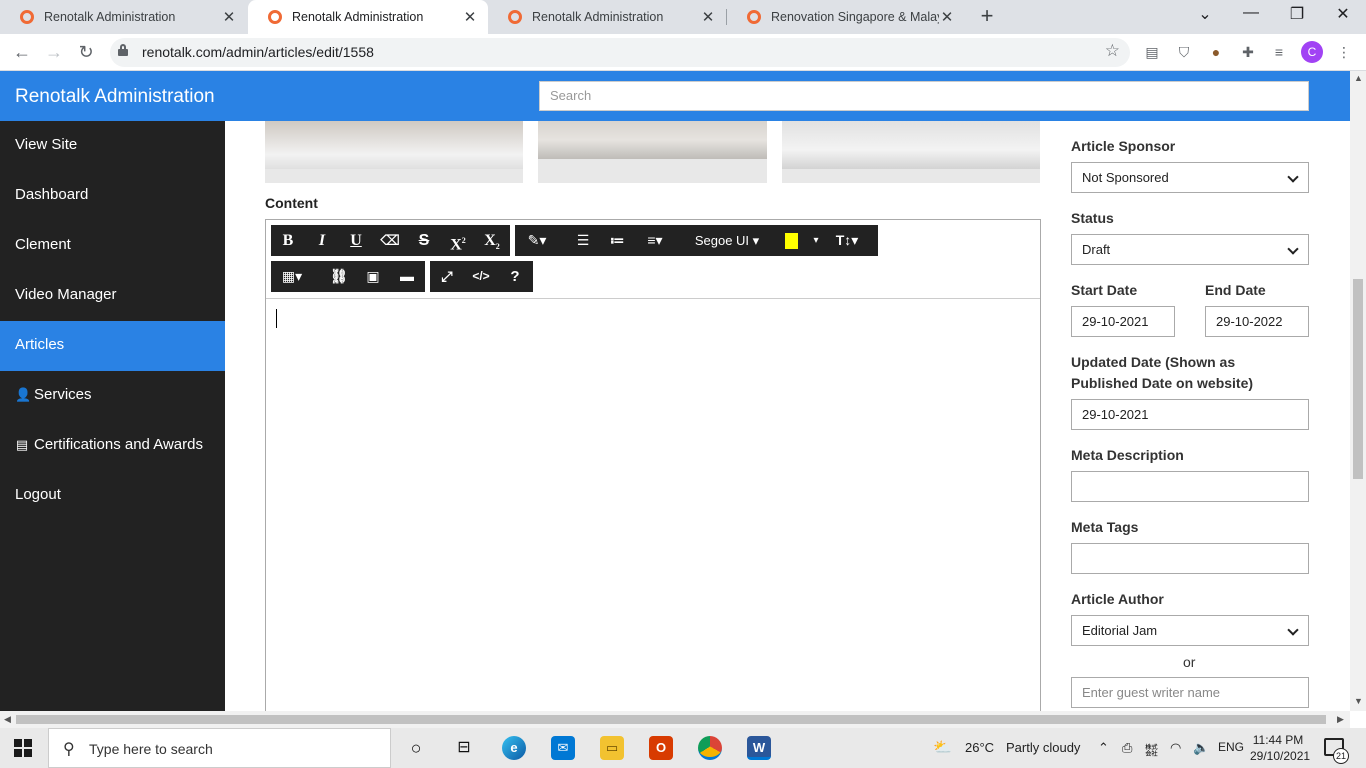 The image size is (1366, 768). What do you see at coordinates (288, 240) in the screenshot?
I see `bold-icon: B` at bounding box center [288, 240].